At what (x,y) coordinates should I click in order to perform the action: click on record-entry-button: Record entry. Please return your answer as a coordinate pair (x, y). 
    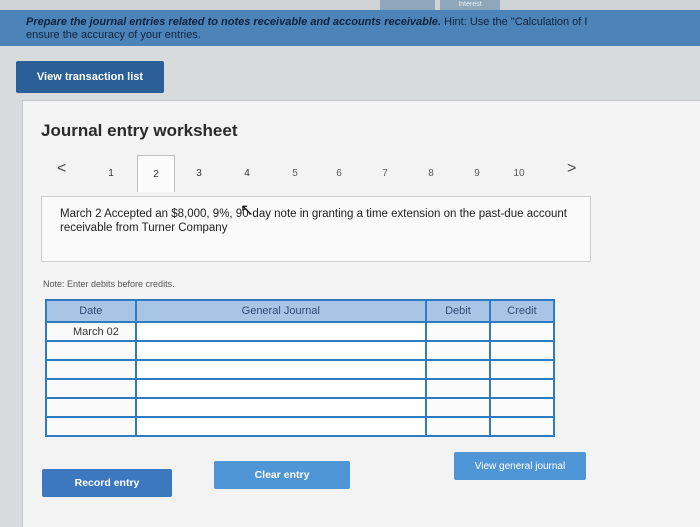
    Looking at the image, I should click on (107, 483).